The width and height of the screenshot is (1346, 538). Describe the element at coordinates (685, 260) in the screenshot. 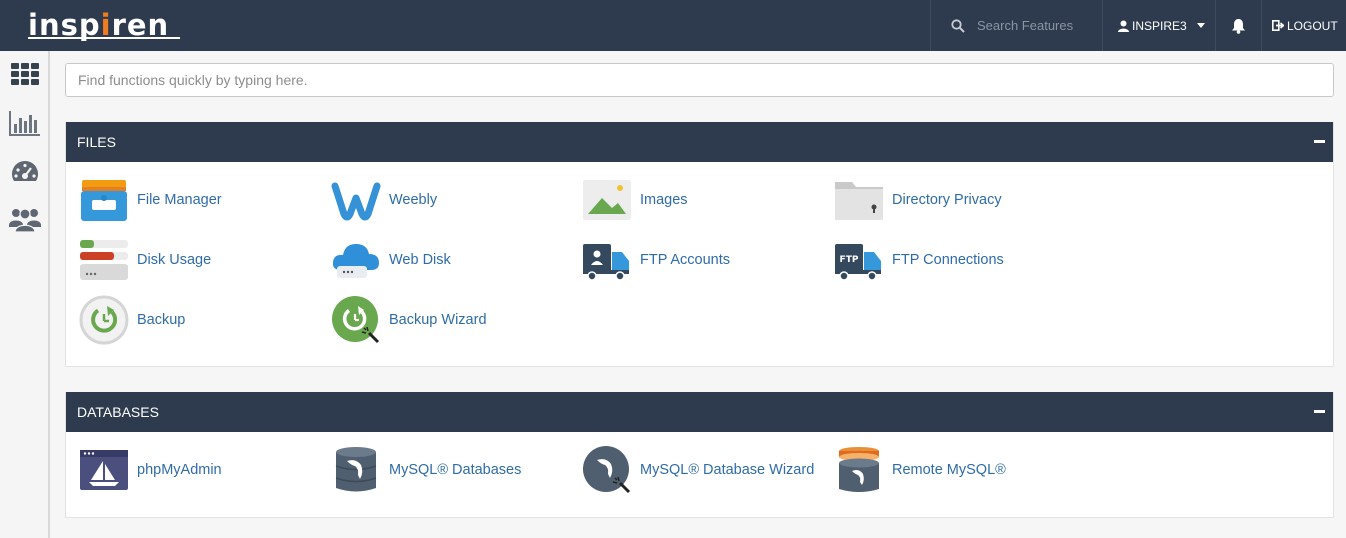

I see `ftp-accounts-label: FTP Accounts` at that location.